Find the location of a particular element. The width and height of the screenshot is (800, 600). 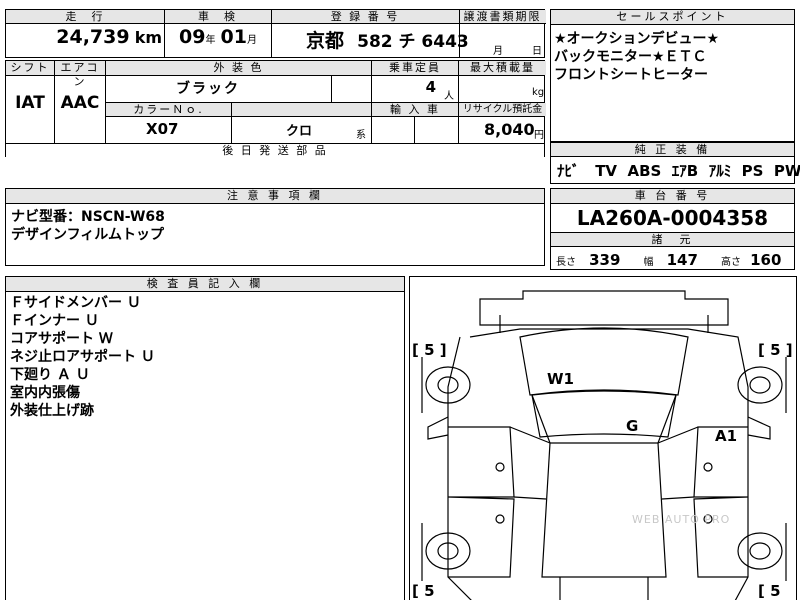

recycle-value: 8,040 is located at coordinates (509, 129).